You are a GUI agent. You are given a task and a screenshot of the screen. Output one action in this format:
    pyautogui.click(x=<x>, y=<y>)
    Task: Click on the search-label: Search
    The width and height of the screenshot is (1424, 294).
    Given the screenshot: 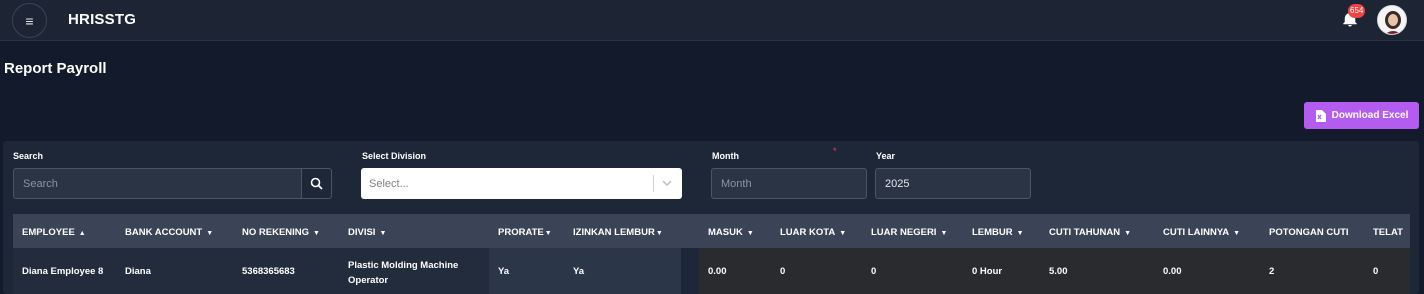 What is the action you would take?
    pyautogui.click(x=28, y=156)
    